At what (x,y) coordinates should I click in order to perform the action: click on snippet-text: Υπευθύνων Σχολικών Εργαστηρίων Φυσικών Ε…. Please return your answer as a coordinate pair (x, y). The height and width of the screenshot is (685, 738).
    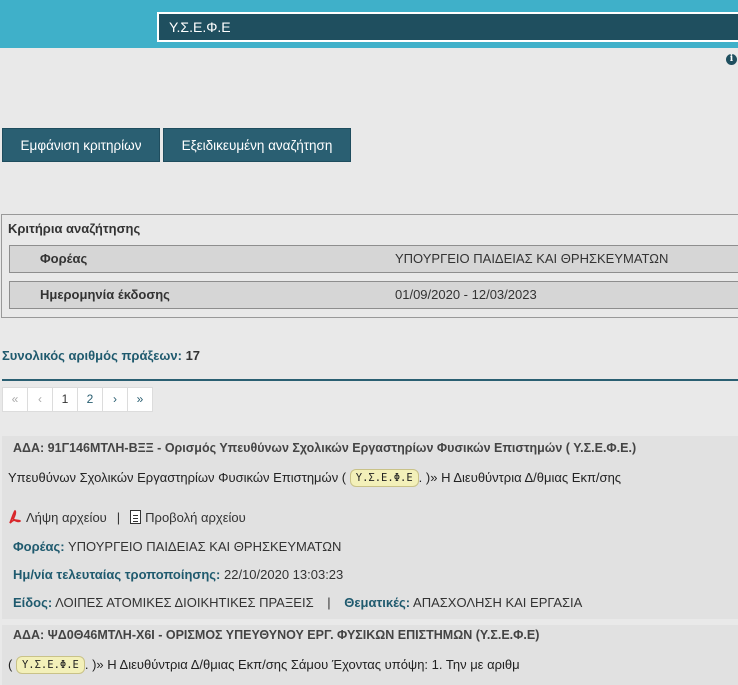
    Looking at the image, I should click on (177, 477).